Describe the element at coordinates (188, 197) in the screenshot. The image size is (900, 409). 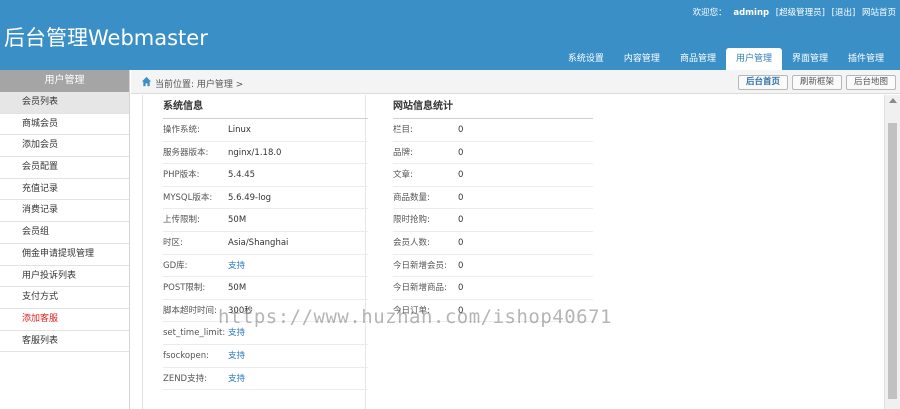
I see `info-label: MYSQL版本:` at that location.